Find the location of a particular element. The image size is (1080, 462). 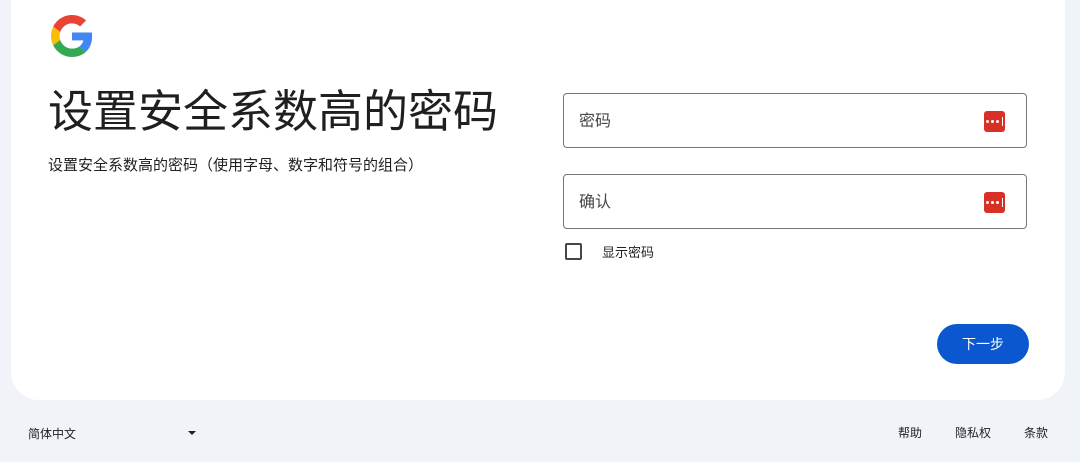

footer: 简体中文 帮助 隐私权 条款 is located at coordinates (540, 432).